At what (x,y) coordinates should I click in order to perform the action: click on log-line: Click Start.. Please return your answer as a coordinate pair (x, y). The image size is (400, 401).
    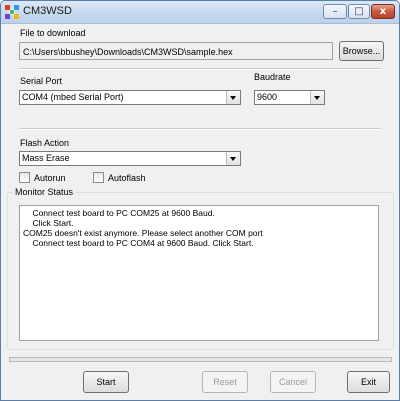
    Looking at the image, I should click on (48, 223).